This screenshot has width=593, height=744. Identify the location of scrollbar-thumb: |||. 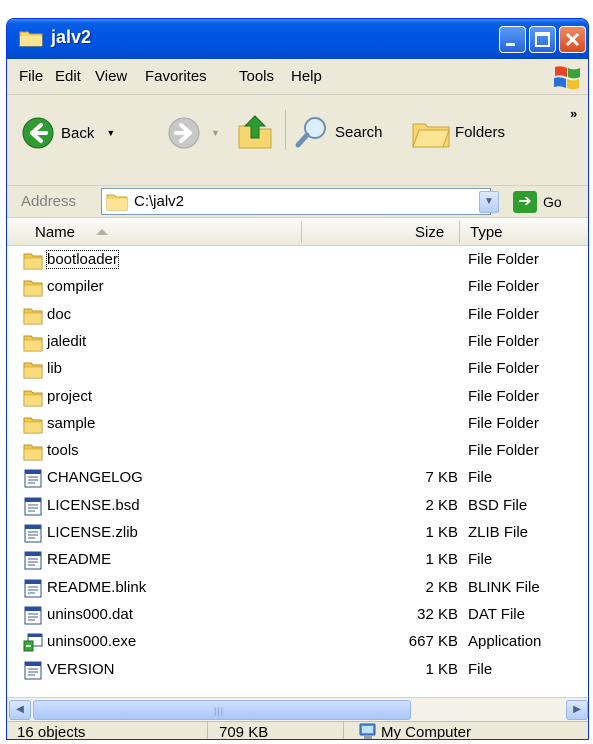
(222, 710).